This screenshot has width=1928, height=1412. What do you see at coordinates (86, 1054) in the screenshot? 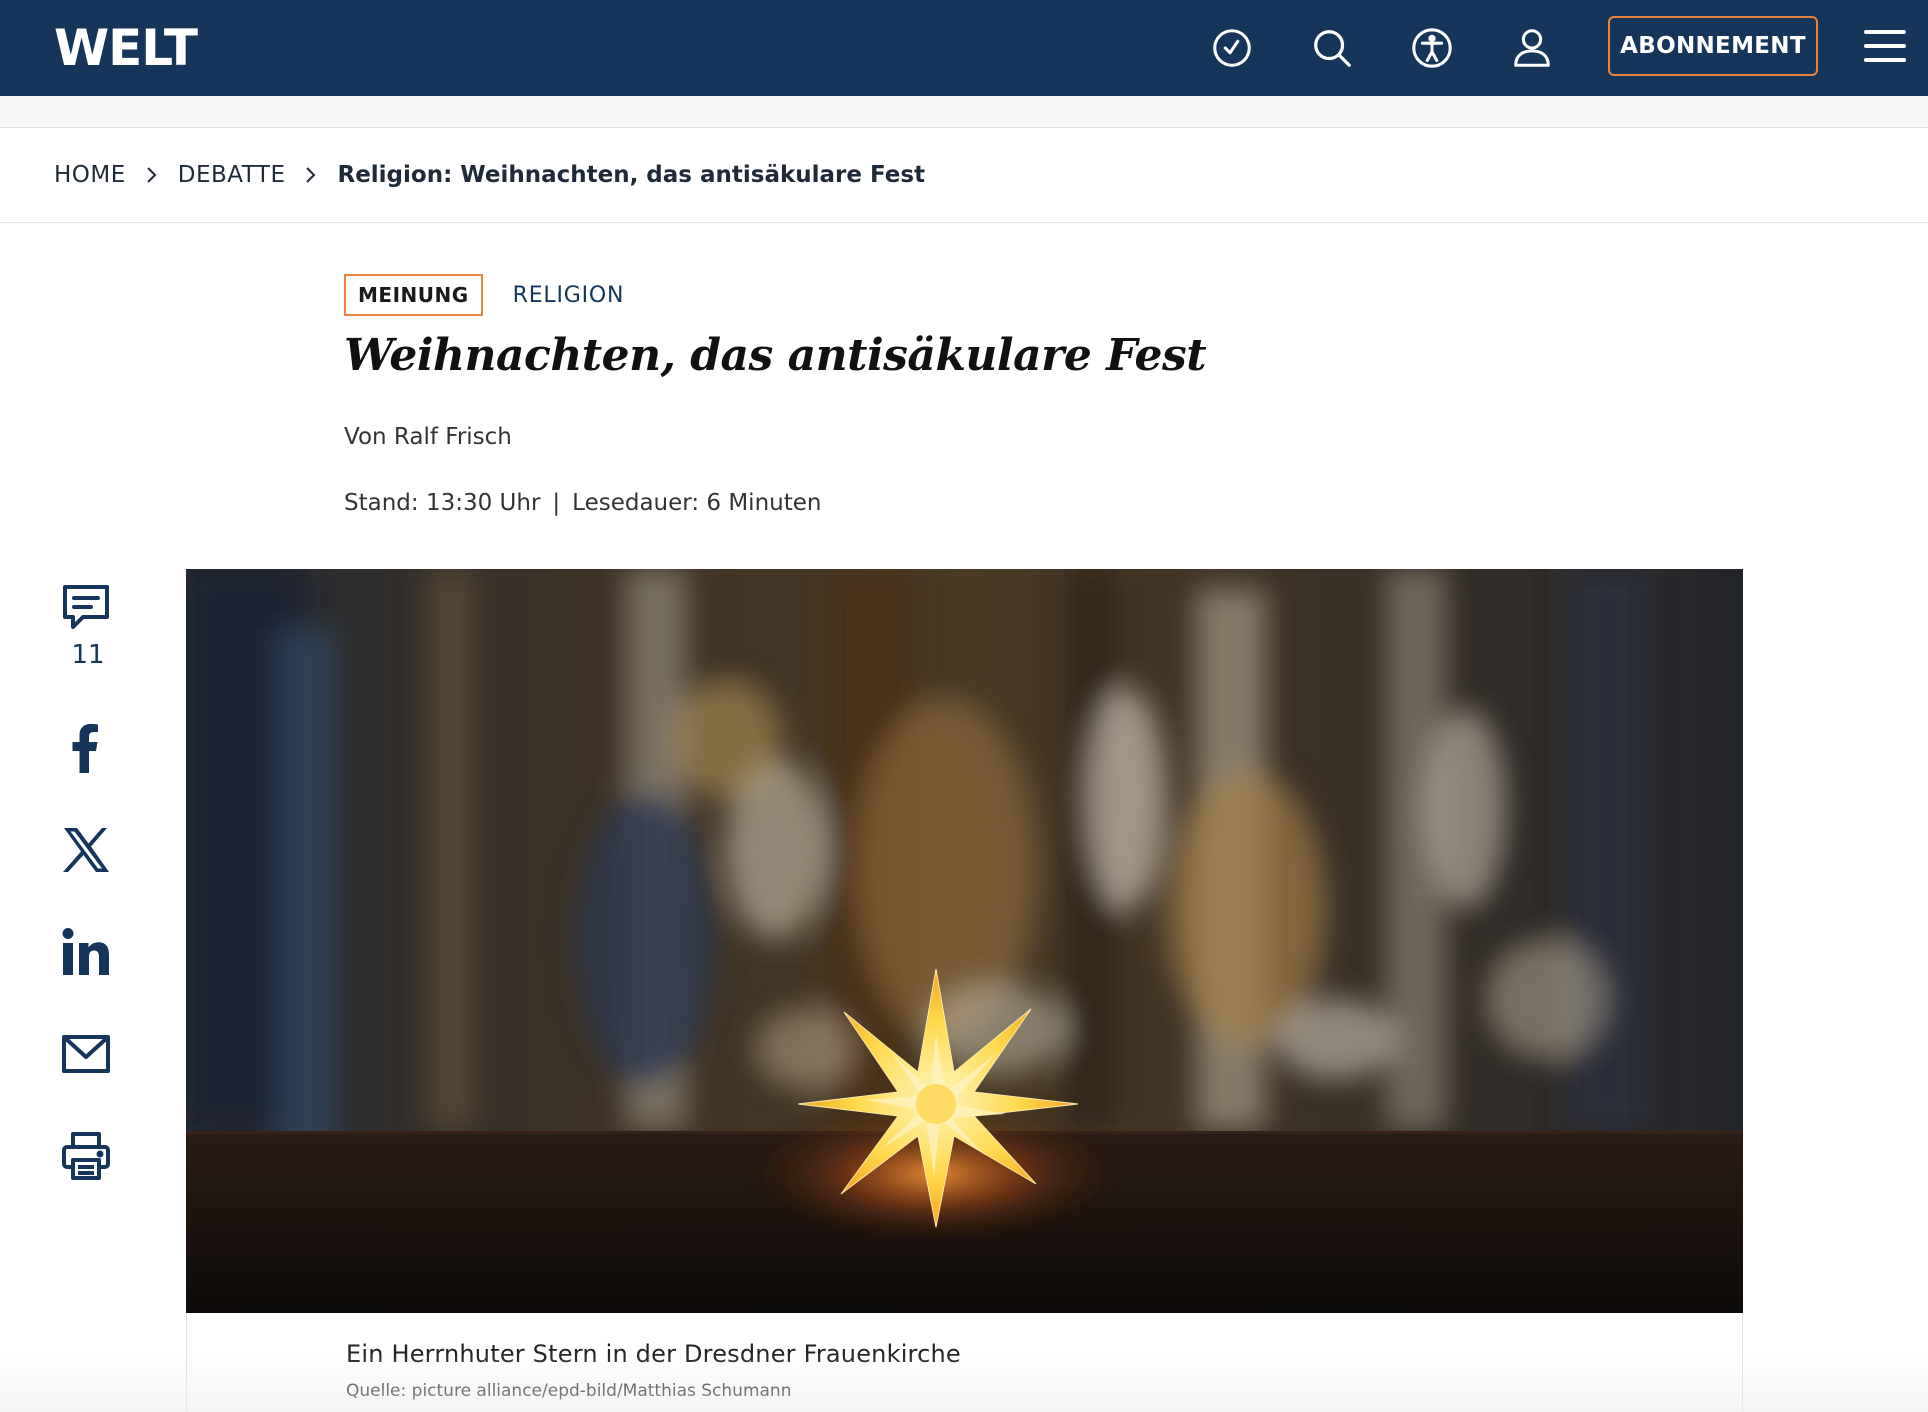
I see `mail-icon` at bounding box center [86, 1054].